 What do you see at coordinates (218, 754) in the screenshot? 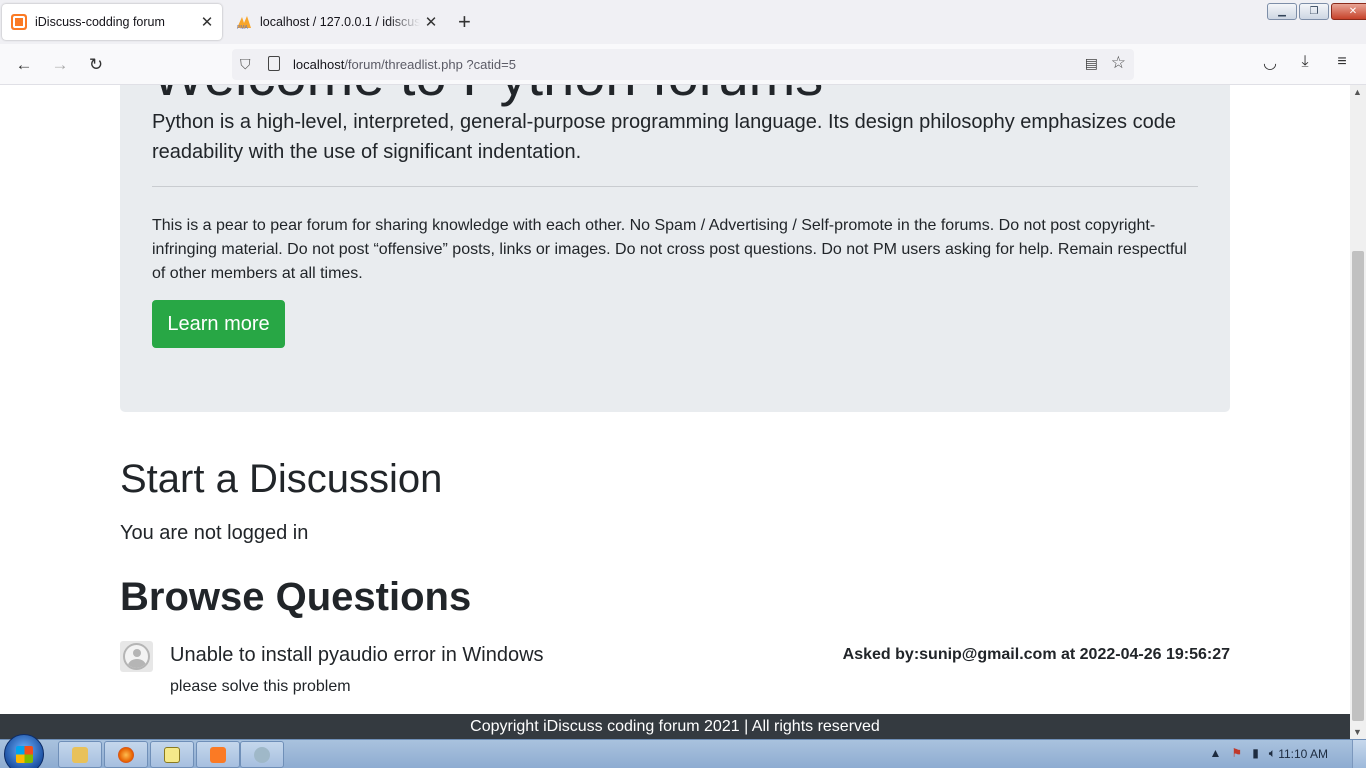
I see `xampp-taskbar-icon` at bounding box center [218, 754].